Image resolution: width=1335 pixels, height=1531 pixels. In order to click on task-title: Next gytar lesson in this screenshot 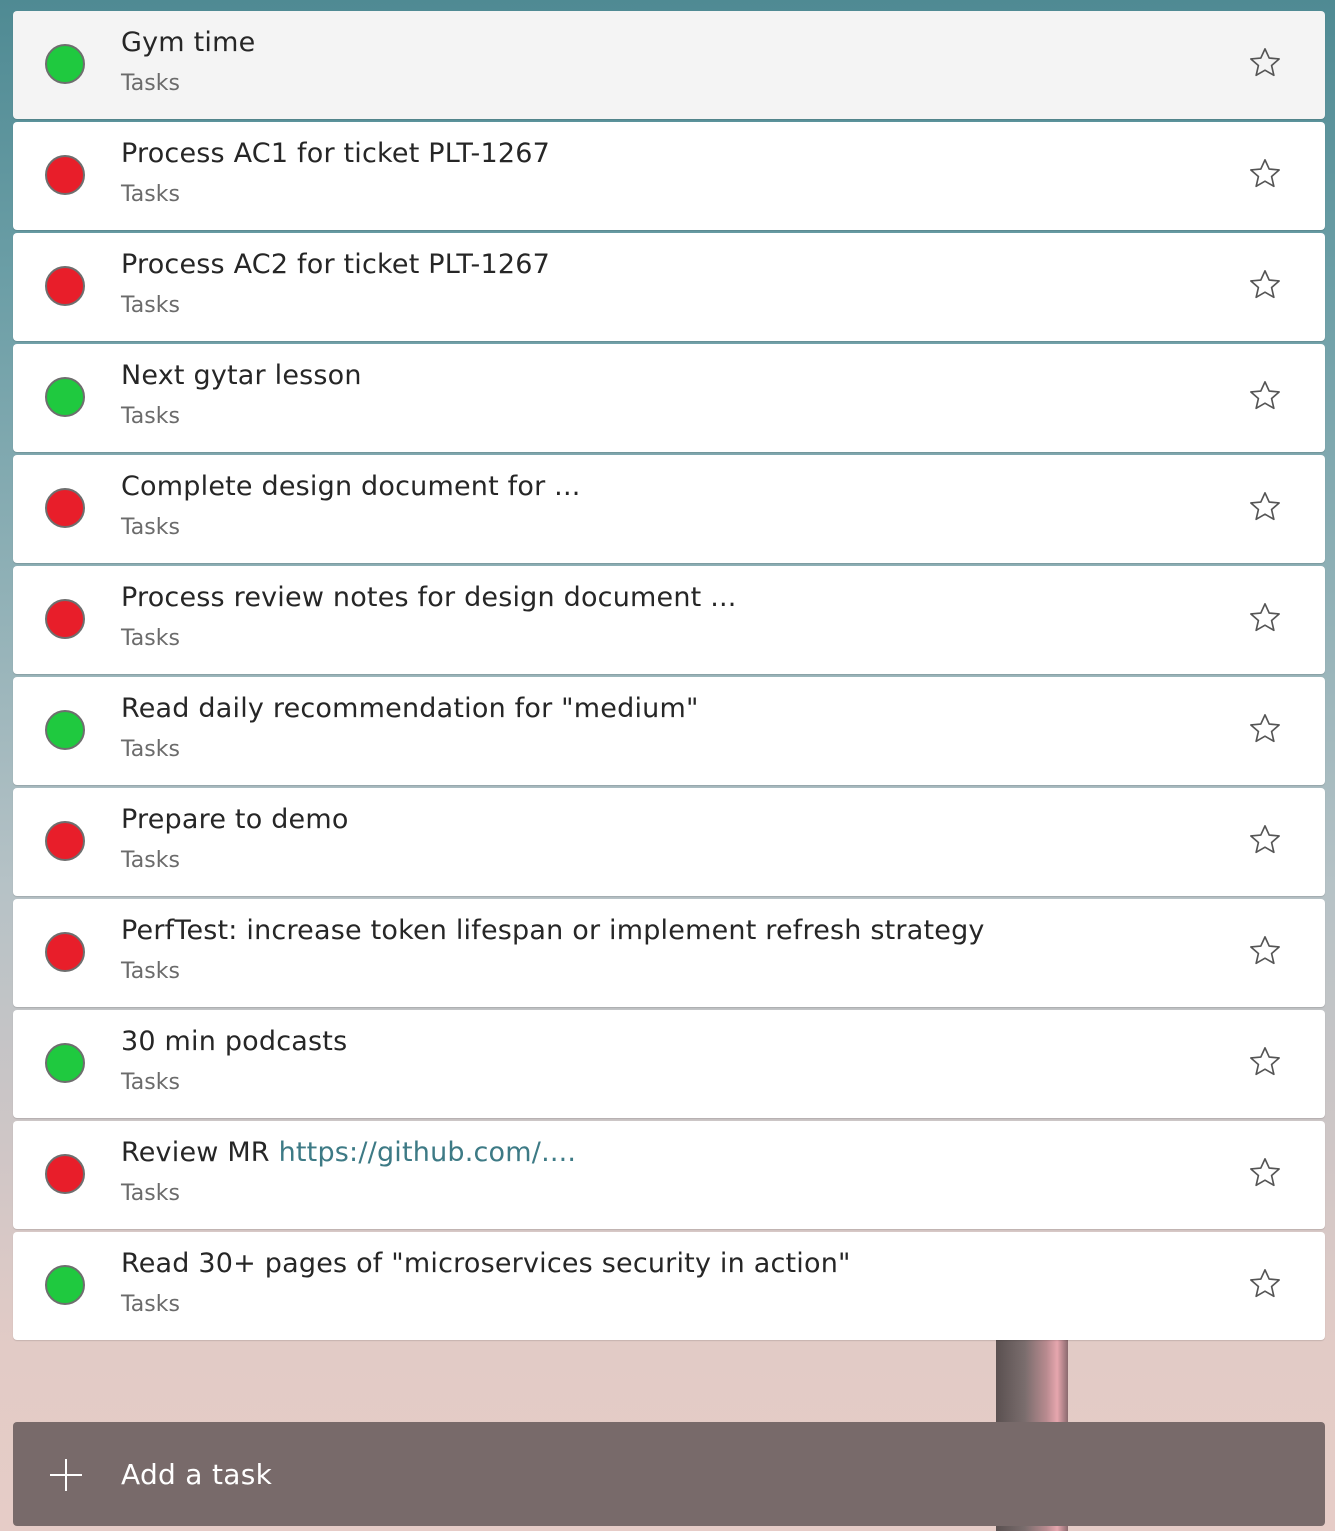, I will do `click(241, 375)`.